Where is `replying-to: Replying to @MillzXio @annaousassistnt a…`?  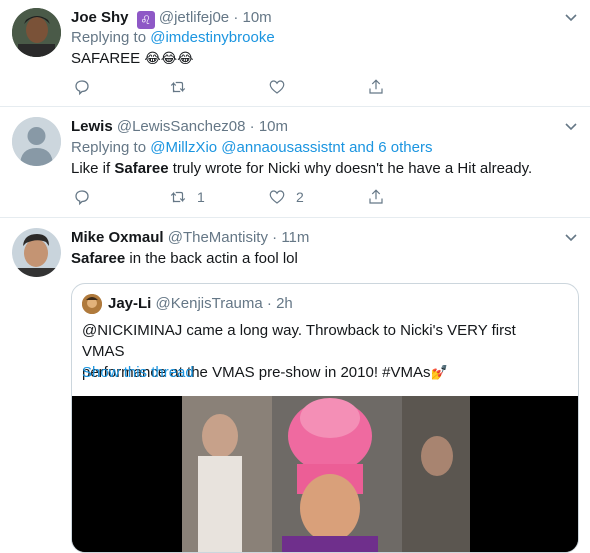
replying-to: Replying to @MillzXio @annaousassistnt a… is located at coordinates (251, 148).